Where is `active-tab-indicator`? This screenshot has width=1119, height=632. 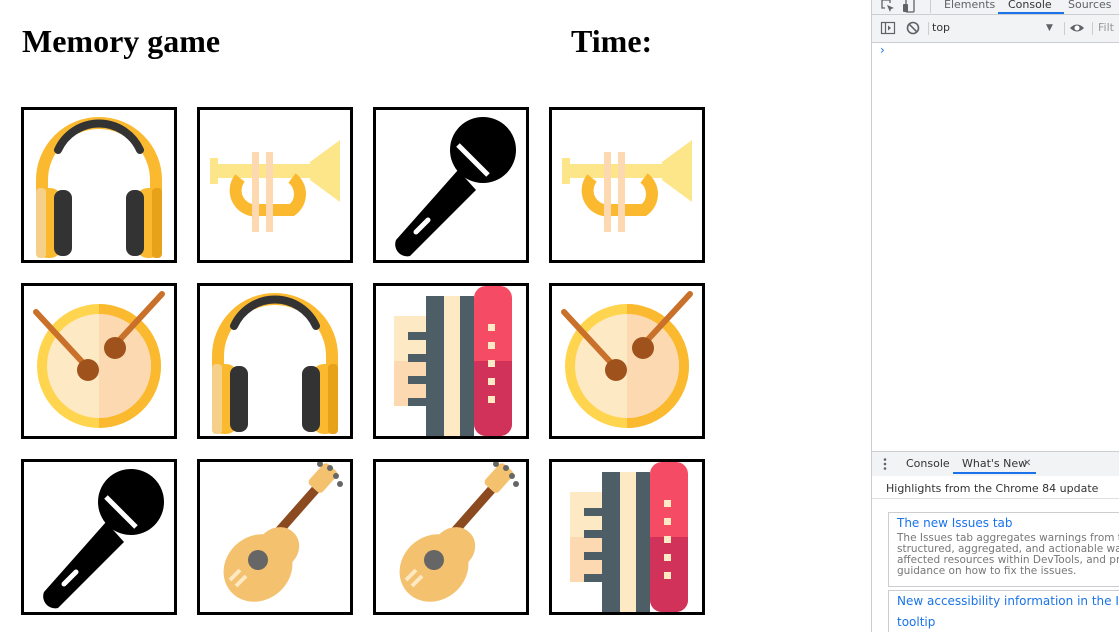
active-tab-indicator is located at coordinates (1031, 13).